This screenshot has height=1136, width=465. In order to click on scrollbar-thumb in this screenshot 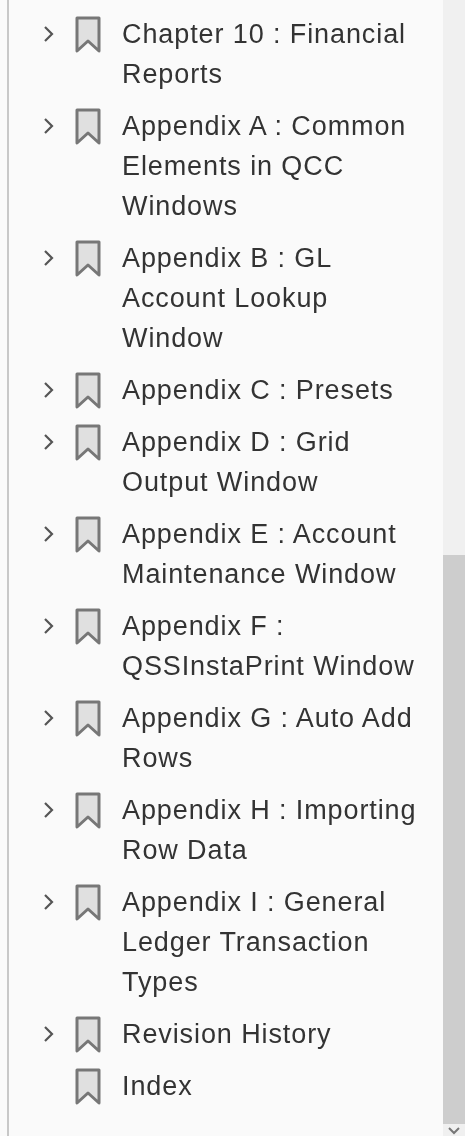, I will do `click(454, 839)`.